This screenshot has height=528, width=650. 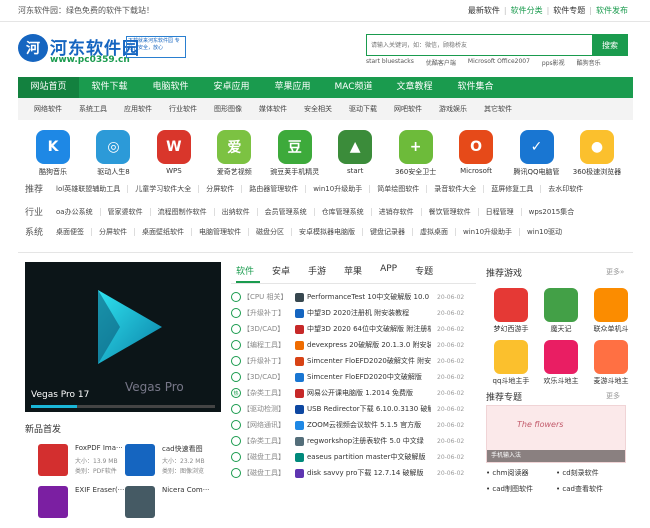 What do you see at coordinates (109, 87) in the screenshot?
I see `nav-software: 软件下载` at bounding box center [109, 87].